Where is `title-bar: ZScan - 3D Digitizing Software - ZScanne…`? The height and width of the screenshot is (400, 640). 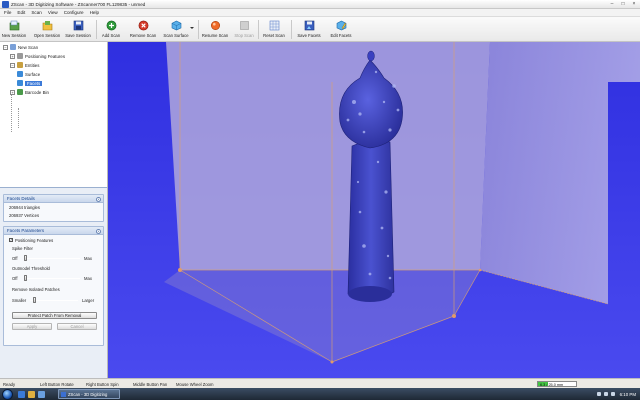 title-bar: ZScan - 3D Digitizing Software - ZScanne… is located at coordinates (320, 4).